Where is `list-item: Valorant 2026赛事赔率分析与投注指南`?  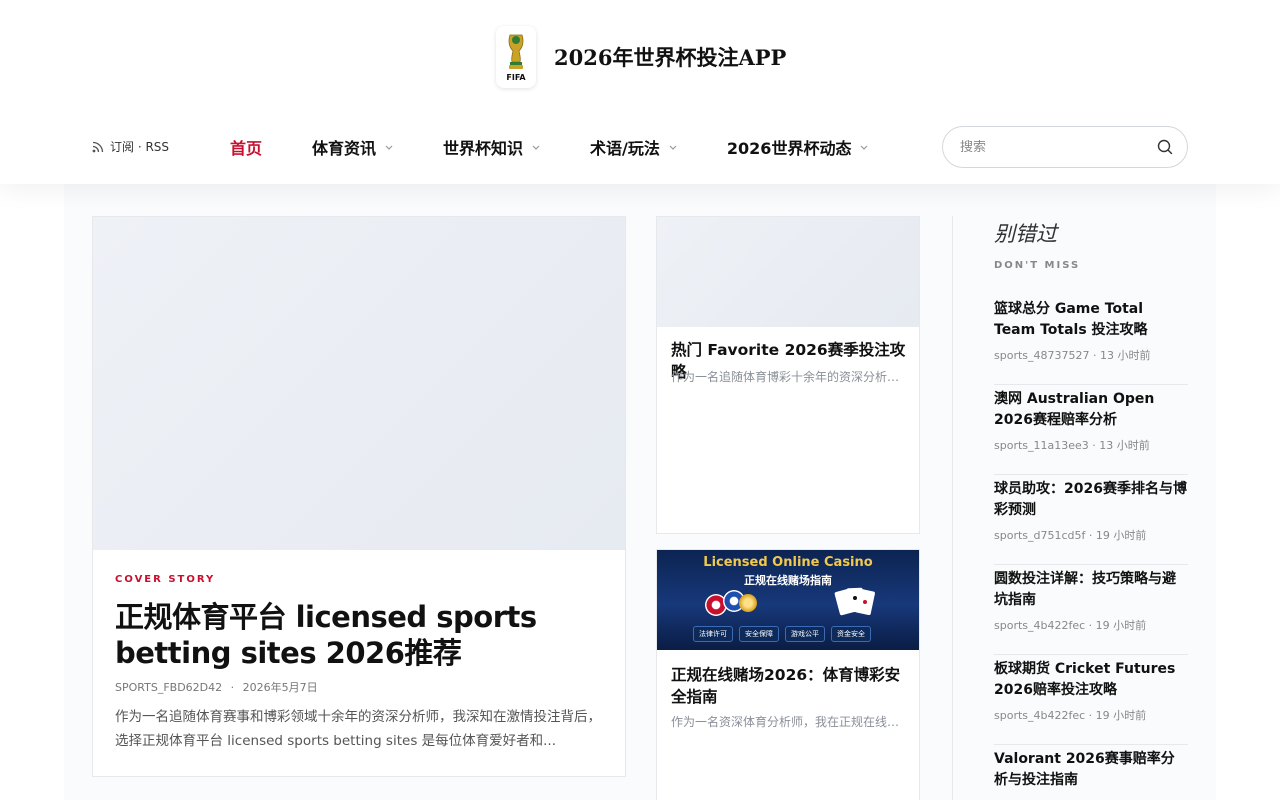
list-item: Valorant 2026赛事赔率分析与投注指南 is located at coordinates (1091, 772).